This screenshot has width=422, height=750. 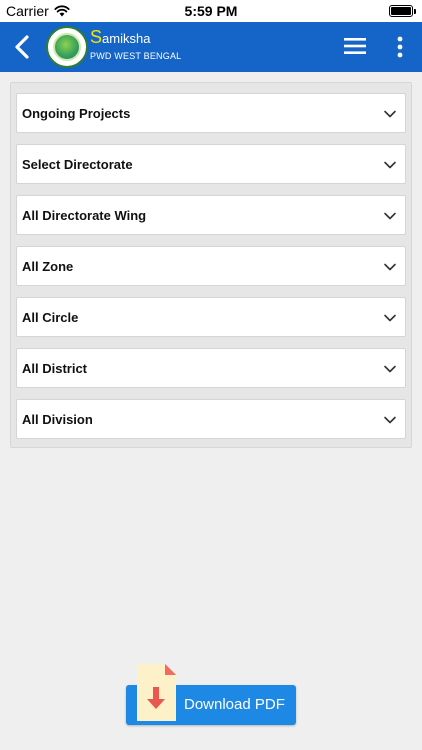 I want to click on pdf-download-icon, so click(x=156, y=693).